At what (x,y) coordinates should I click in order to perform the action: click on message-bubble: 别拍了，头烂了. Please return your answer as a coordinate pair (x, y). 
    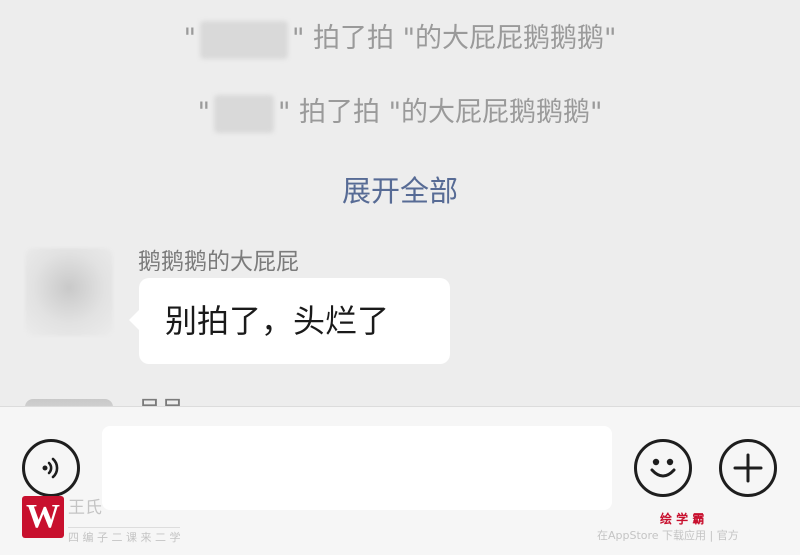
    Looking at the image, I should click on (289, 321).